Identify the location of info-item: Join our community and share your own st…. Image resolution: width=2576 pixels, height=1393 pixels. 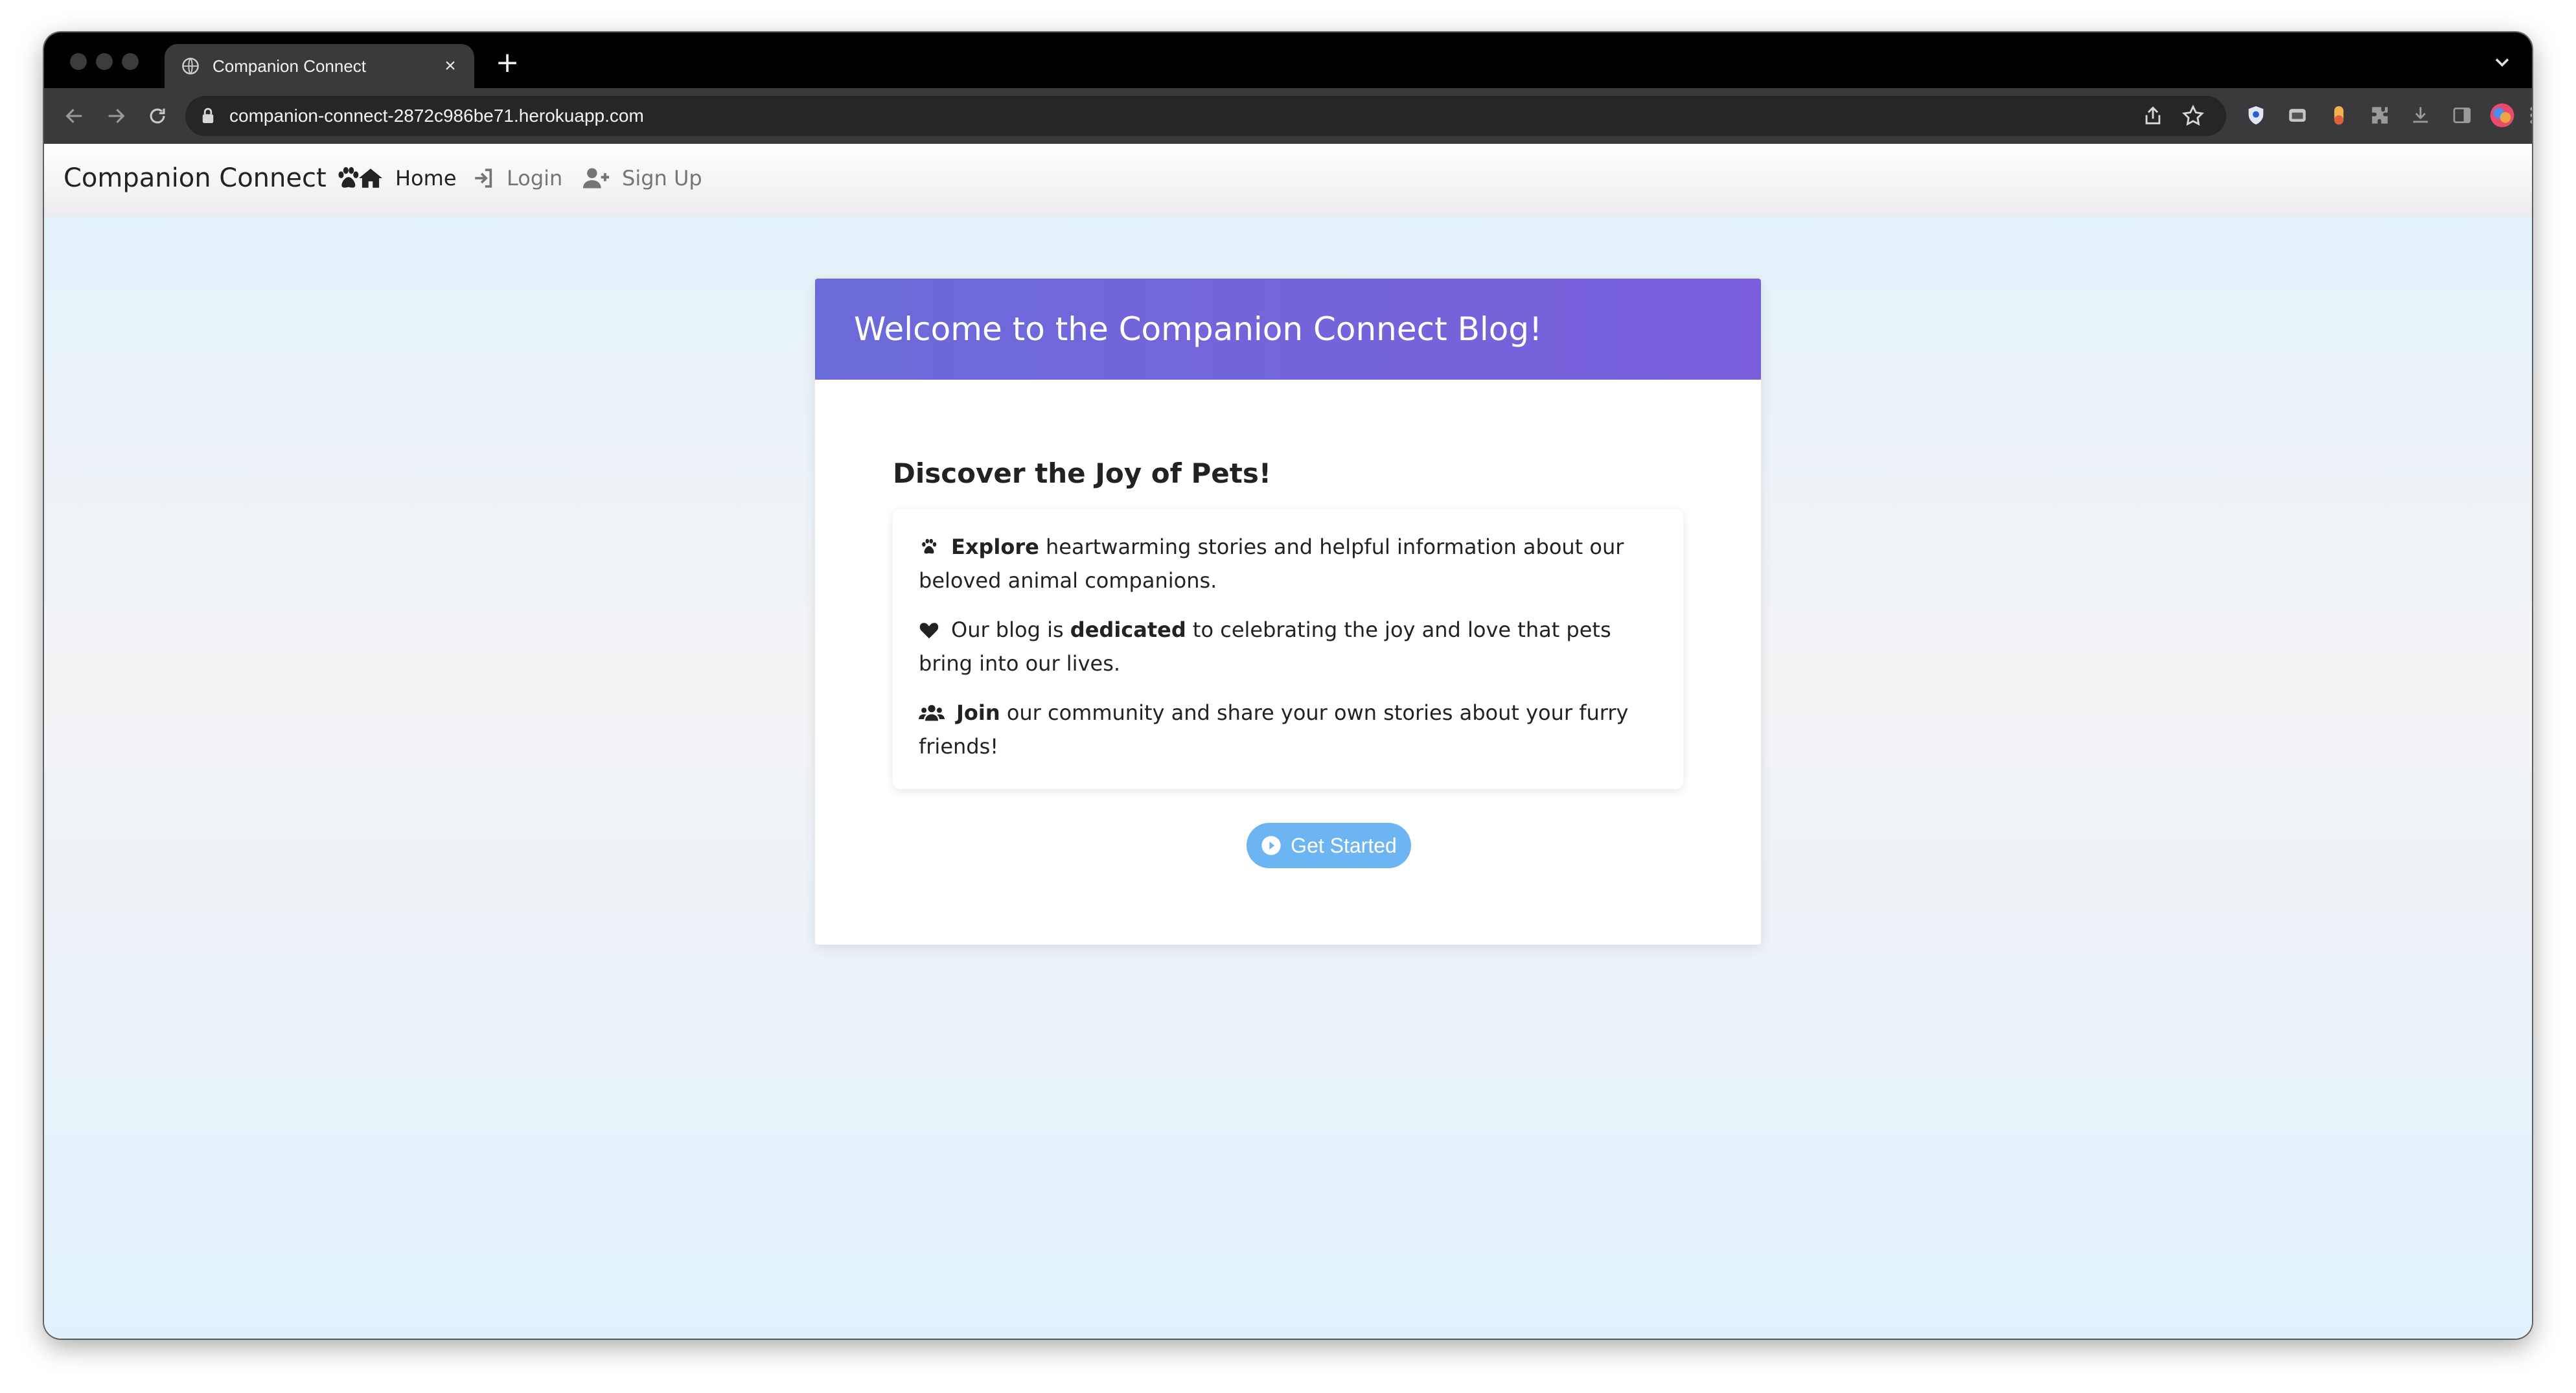
(1288, 729).